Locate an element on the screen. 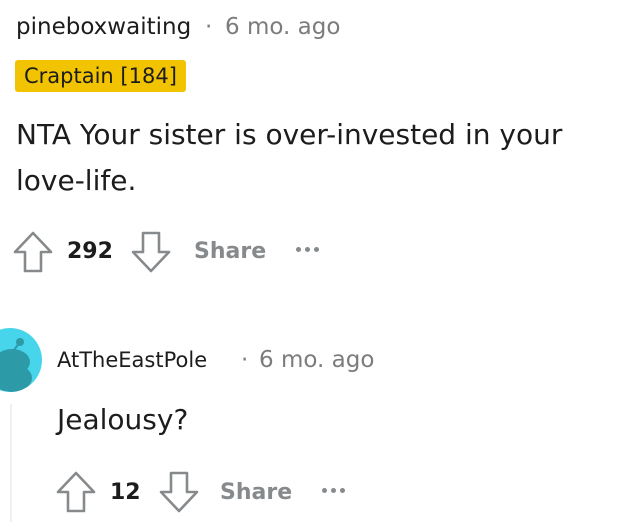  reply-author: AtTheEastPole is located at coordinates (132, 360).